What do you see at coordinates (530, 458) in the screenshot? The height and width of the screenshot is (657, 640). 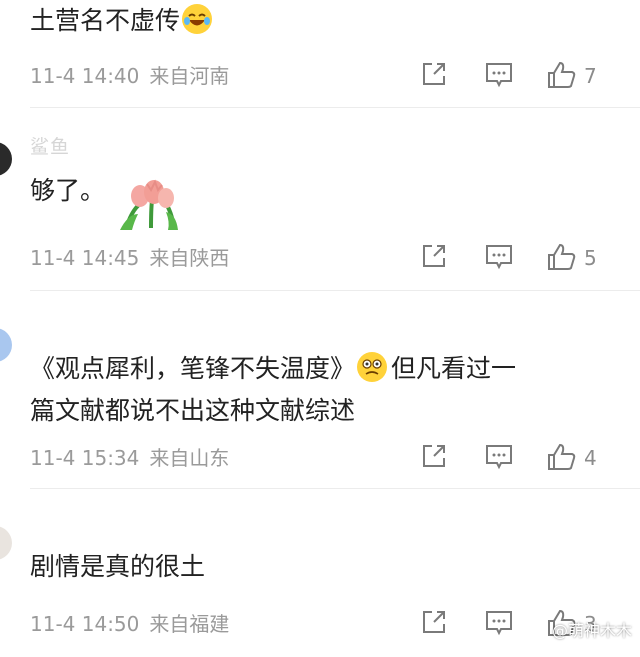 I see `comment-actions: 4` at bounding box center [530, 458].